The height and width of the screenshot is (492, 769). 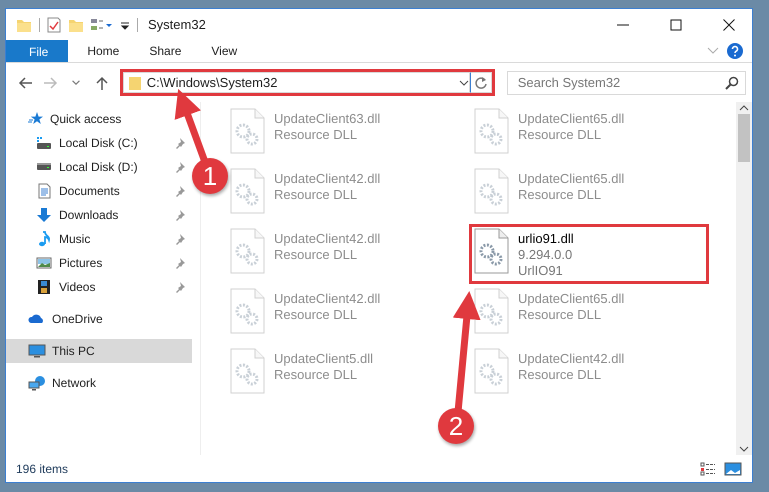 What do you see at coordinates (99, 215) in the screenshot?
I see `nav-item: Downloads` at bounding box center [99, 215].